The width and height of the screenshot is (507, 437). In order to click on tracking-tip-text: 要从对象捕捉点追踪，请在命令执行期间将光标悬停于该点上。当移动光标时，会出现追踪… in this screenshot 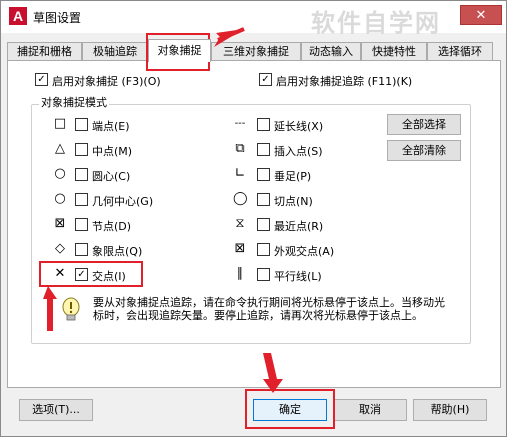, I will do `click(269, 309)`.